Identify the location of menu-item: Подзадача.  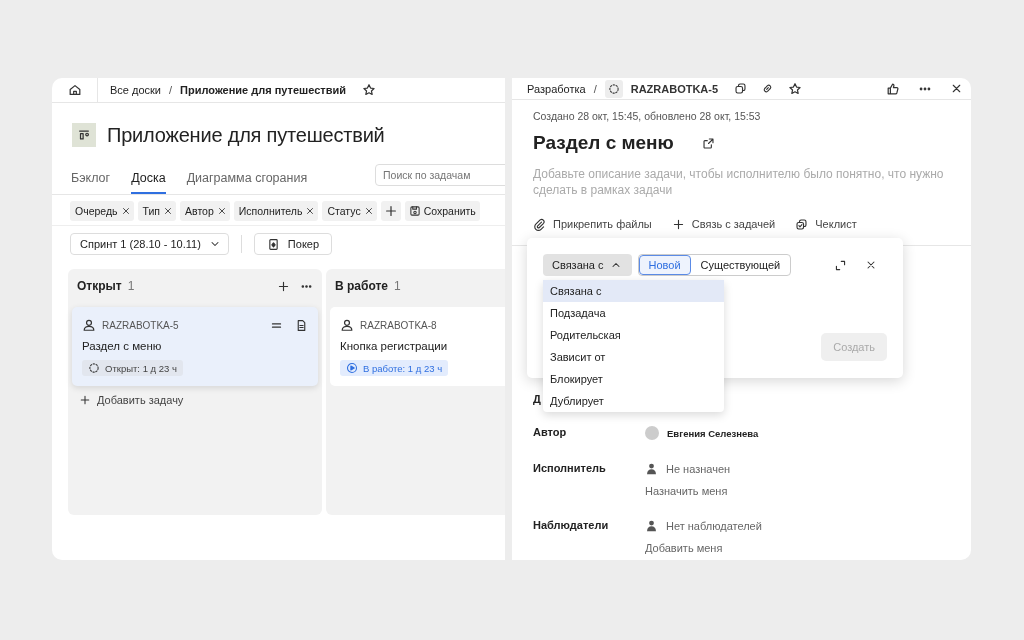
(633, 313).